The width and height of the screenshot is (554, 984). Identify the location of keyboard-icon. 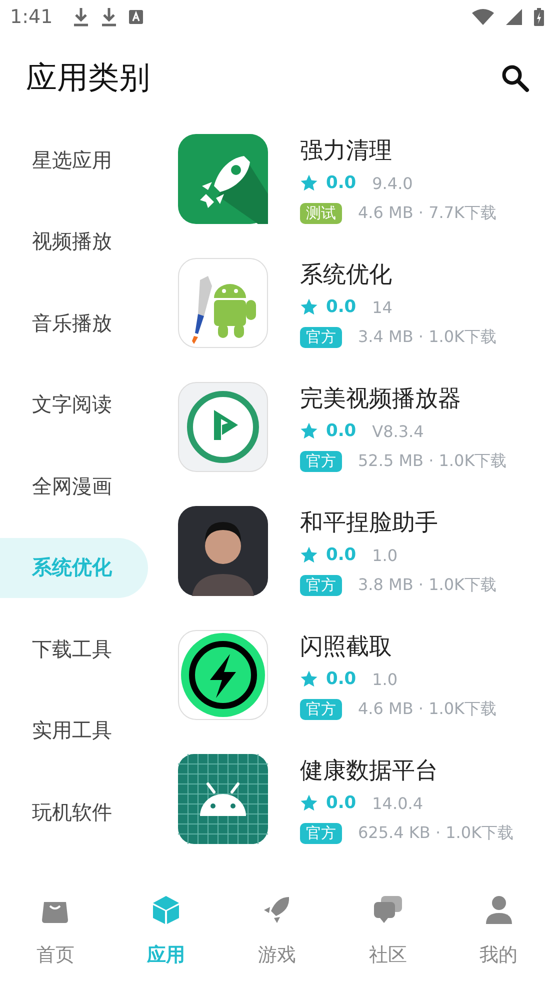
(135, 17).